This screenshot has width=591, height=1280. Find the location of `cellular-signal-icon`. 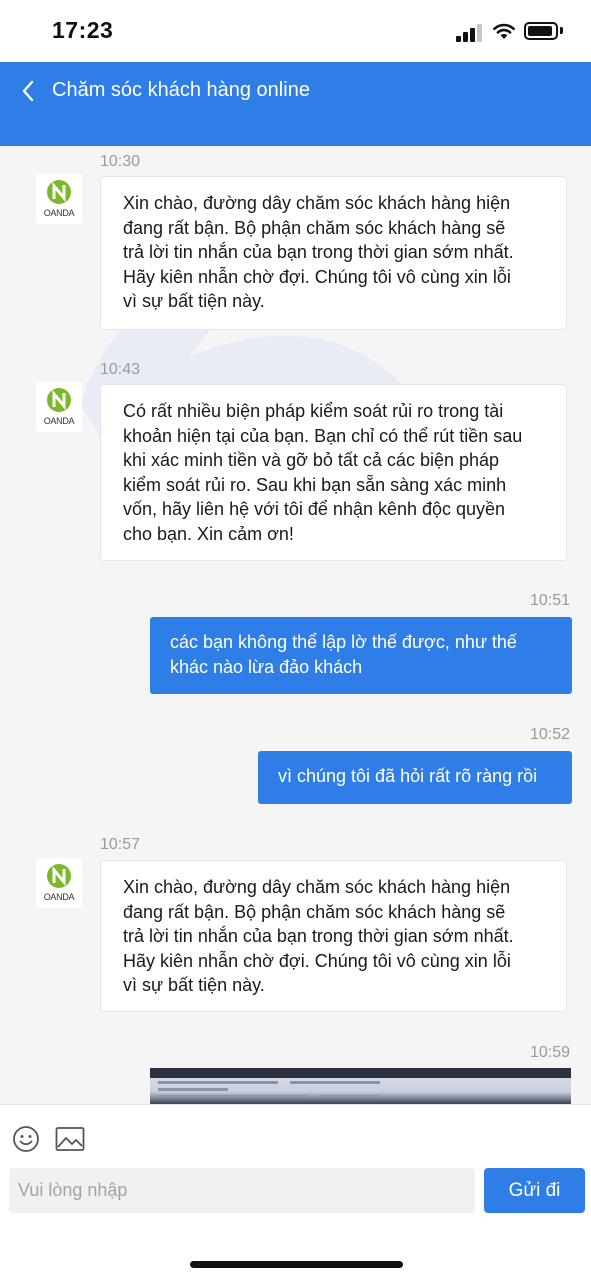

cellular-signal-icon is located at coordinates (470, 32).